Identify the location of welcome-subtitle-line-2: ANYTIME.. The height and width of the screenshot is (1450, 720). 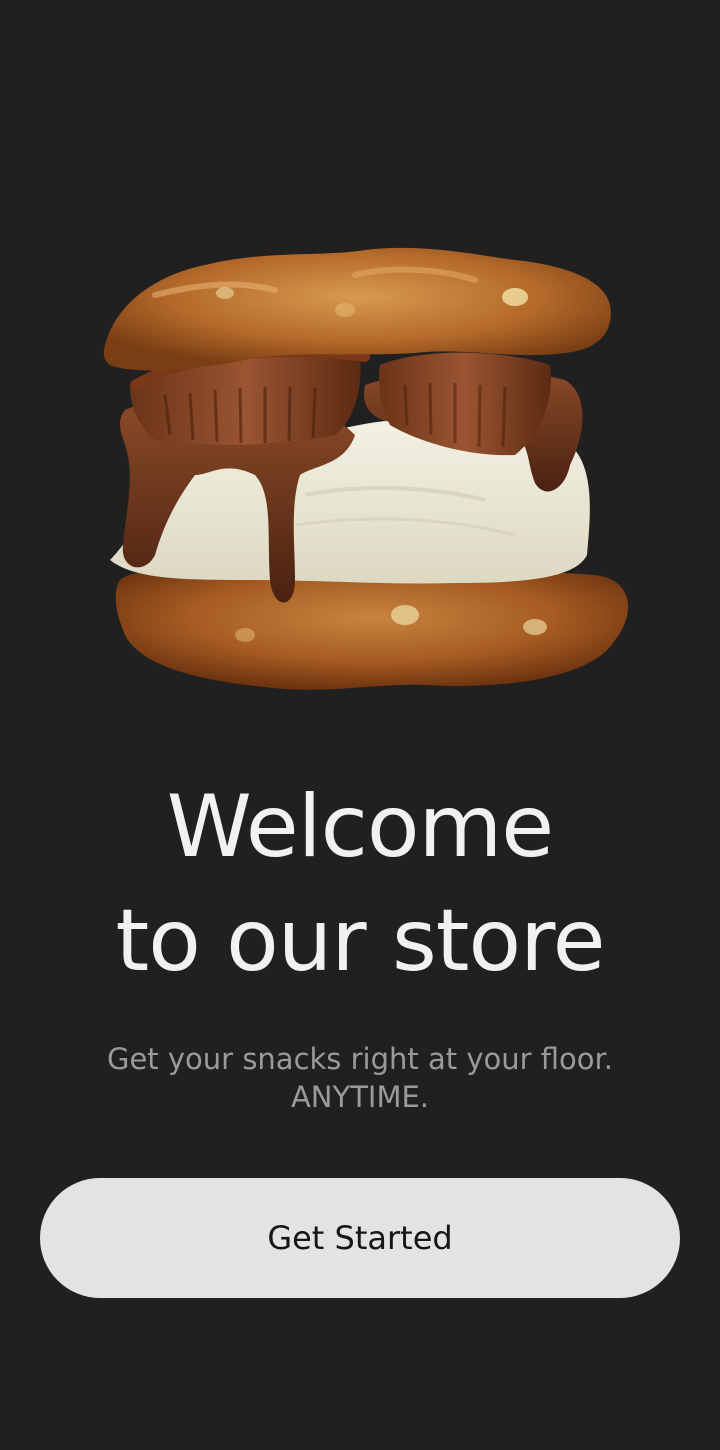
(360, 1097).